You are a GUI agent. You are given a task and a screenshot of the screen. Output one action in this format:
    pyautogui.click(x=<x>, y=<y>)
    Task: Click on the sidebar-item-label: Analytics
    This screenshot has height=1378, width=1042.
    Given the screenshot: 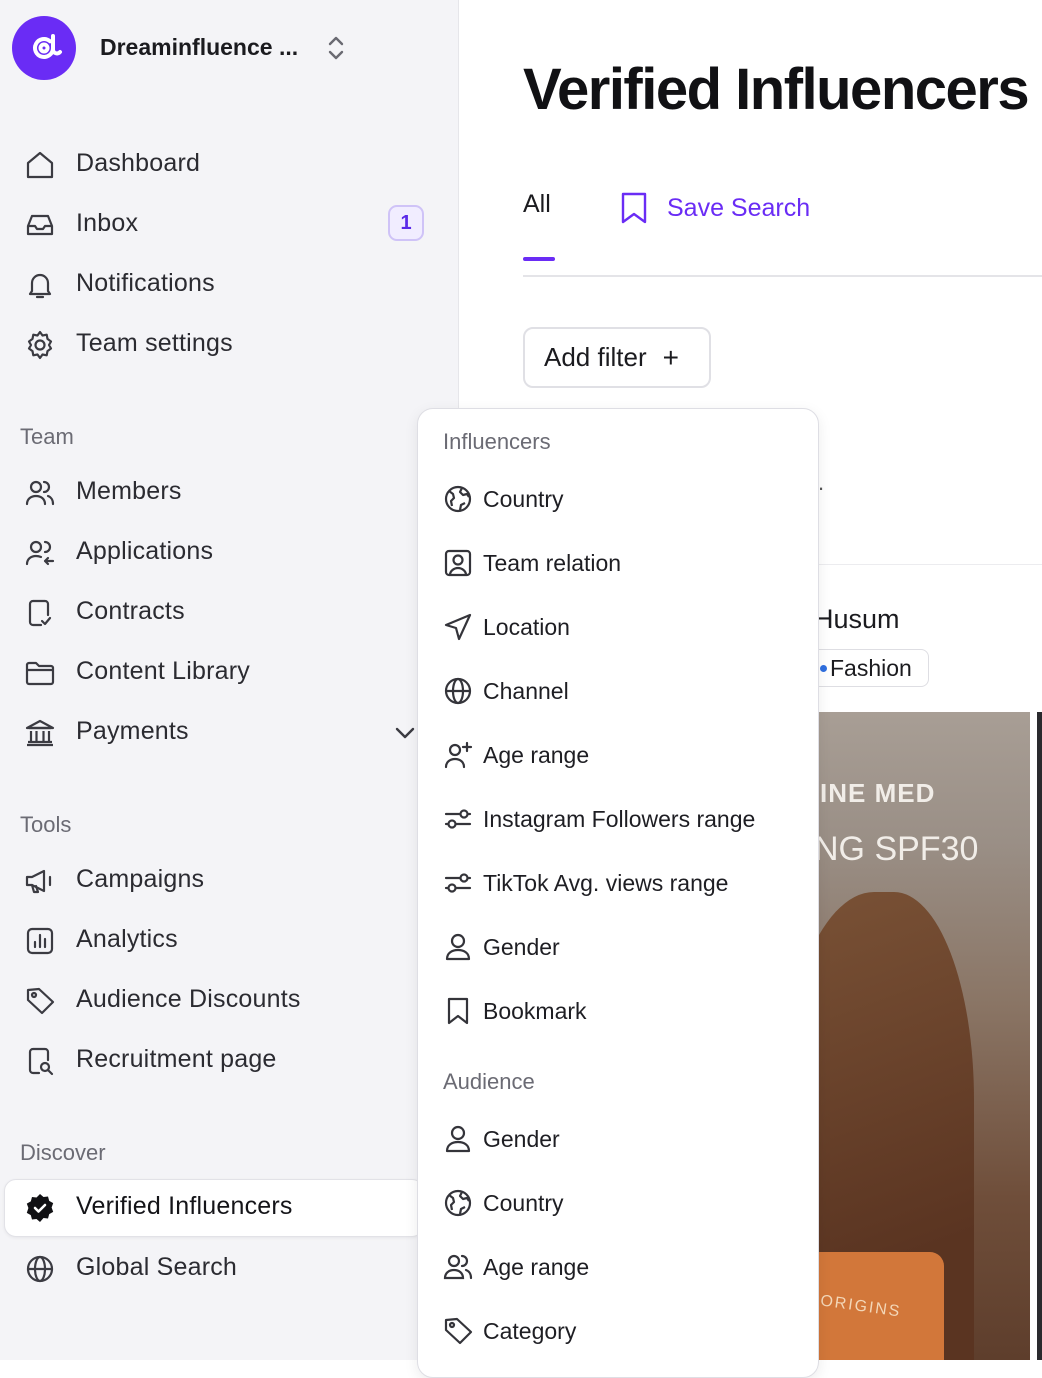 What is the action you would take?
    pyautogui.click(x=127, y=939)
    